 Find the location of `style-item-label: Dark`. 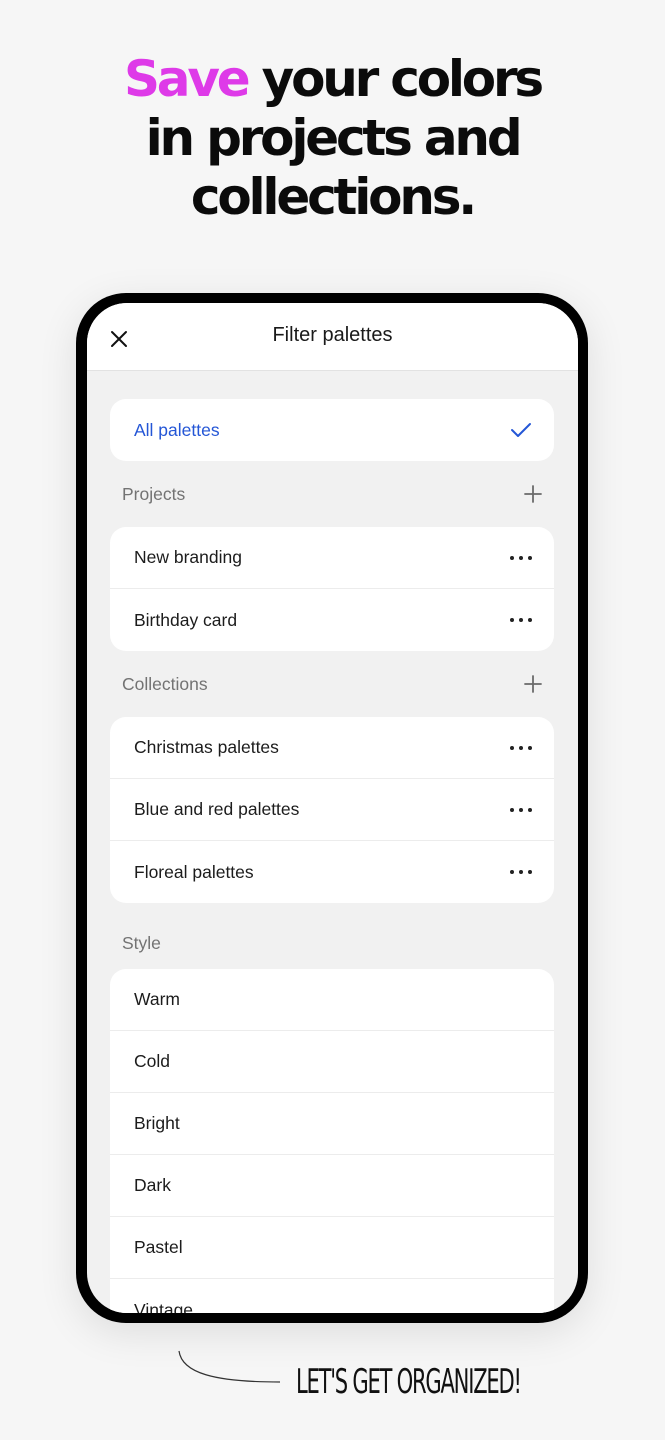

style-item-label: Dark is located at coordinates (152, 1185).